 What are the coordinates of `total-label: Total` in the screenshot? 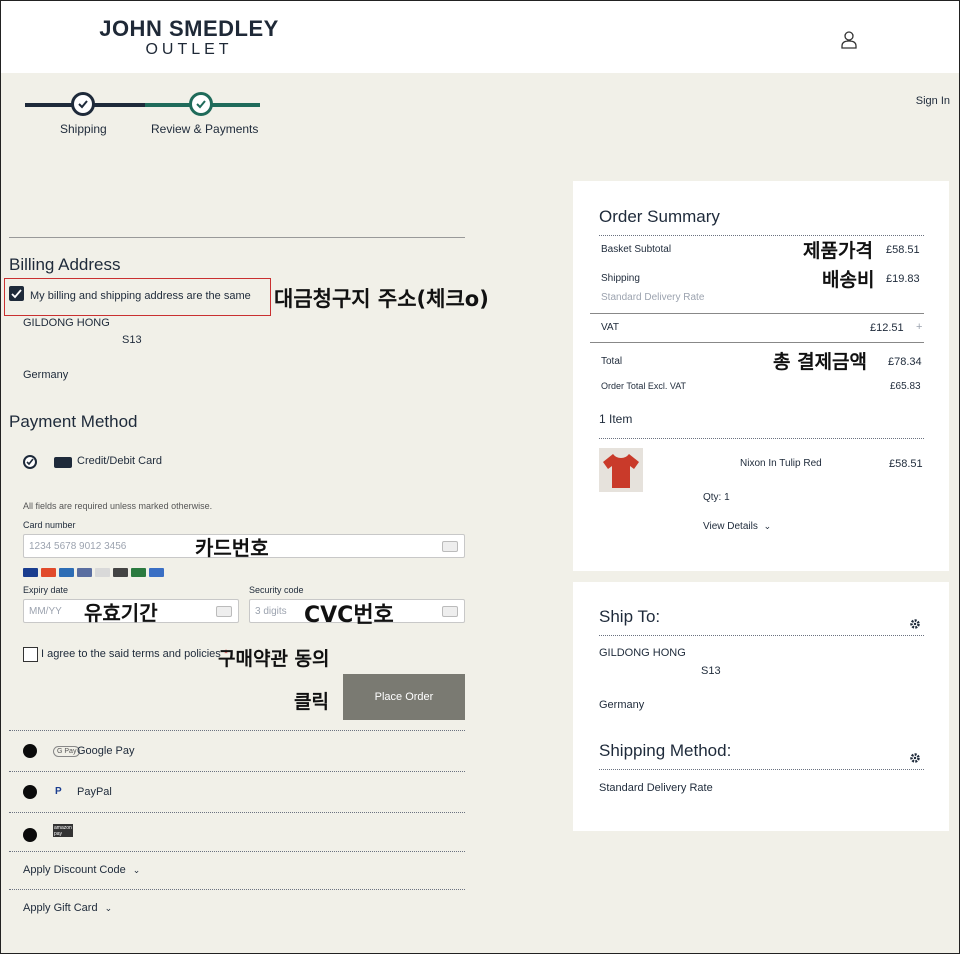 It's located at (612, 361).